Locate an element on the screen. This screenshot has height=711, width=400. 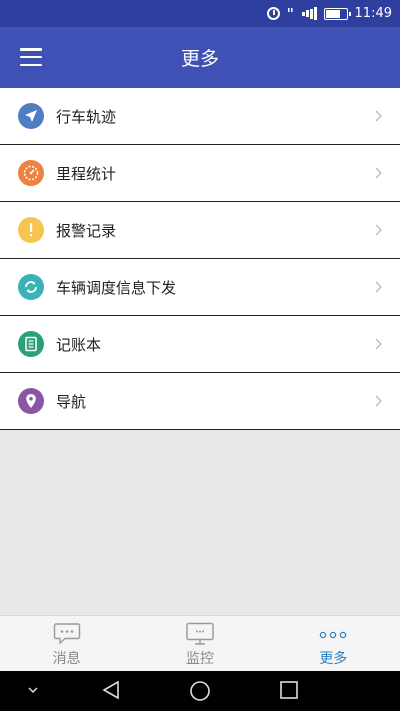
menu-item-label: 记账本 is located at coordinates (79, 344).